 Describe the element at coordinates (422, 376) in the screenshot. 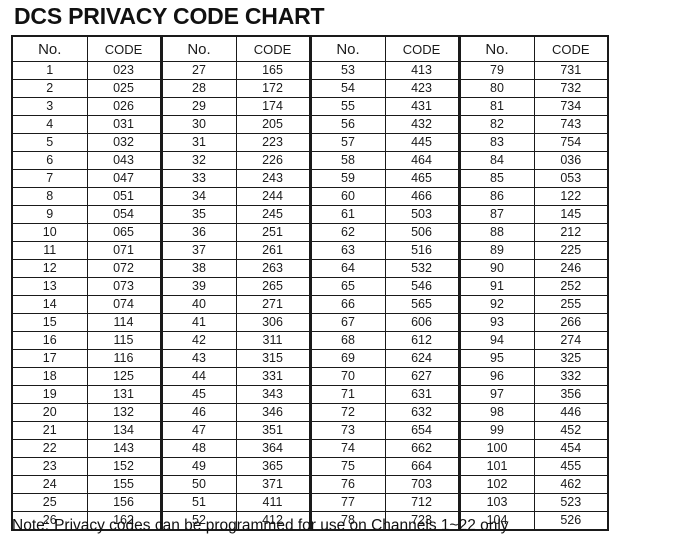

I see `cell-code: 627` at that location.